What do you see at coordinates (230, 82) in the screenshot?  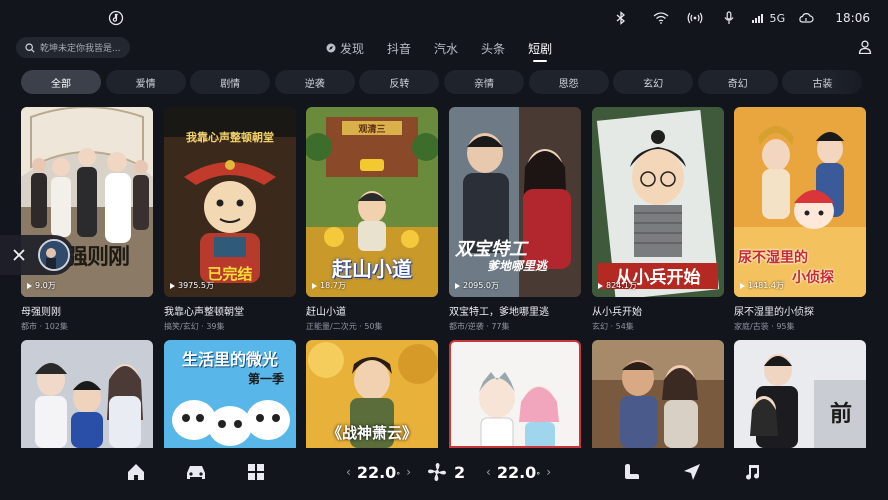 I see `chip-drama: 剧情` at bounding box center [230, 82].